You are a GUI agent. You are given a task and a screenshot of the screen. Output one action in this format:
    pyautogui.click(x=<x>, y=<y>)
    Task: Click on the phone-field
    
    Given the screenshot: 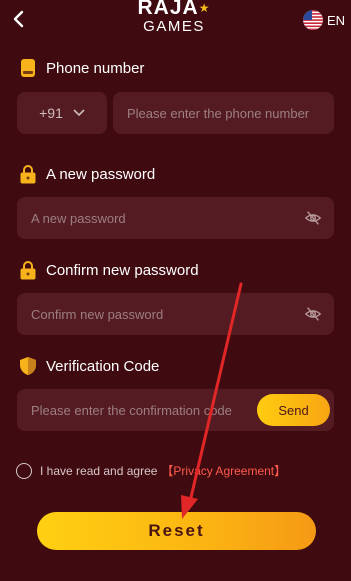 What is the action you would take?
    pyautogui.click(x=223, y=113)
    